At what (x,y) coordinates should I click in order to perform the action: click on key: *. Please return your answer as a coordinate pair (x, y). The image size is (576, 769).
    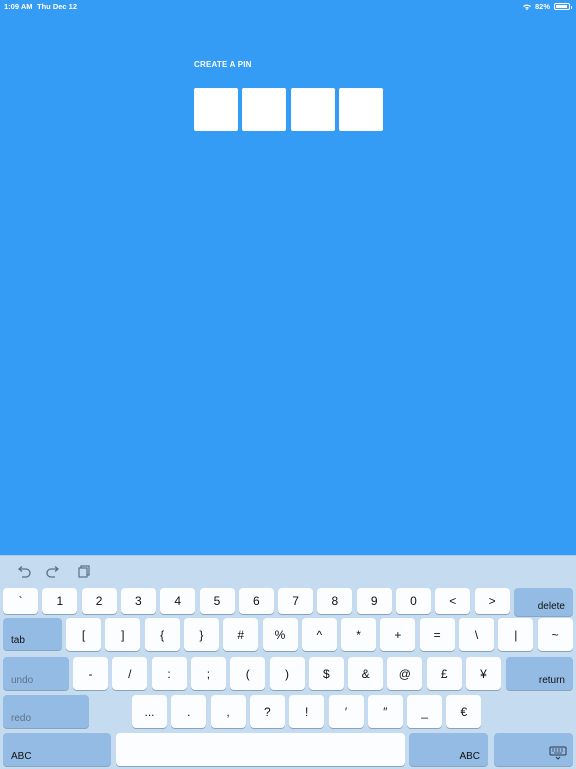
    Looking at the image, I should click on (359, 634).